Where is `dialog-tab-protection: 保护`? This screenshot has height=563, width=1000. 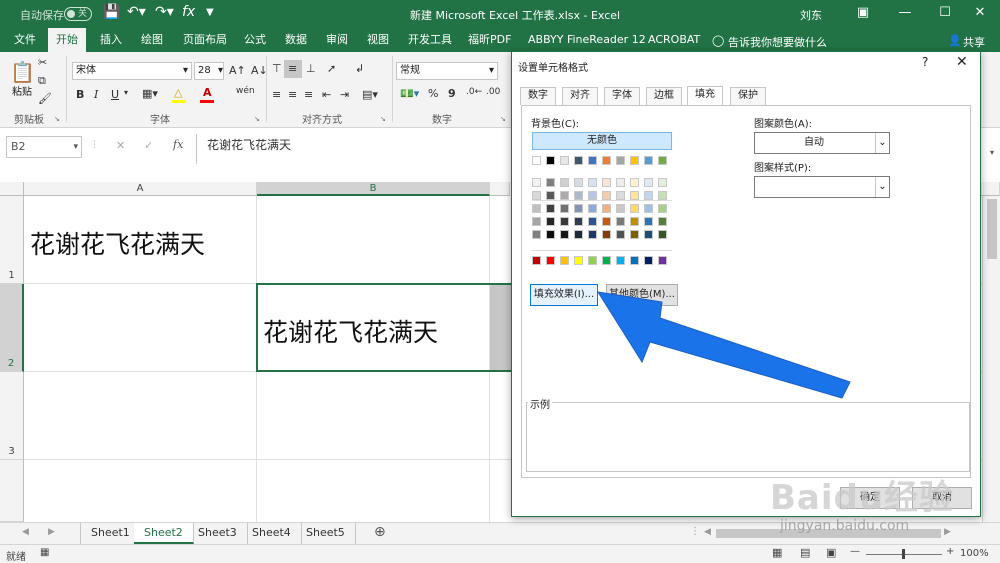
dialog-tab-protection: 保护 is located at coordinates (748, 96).